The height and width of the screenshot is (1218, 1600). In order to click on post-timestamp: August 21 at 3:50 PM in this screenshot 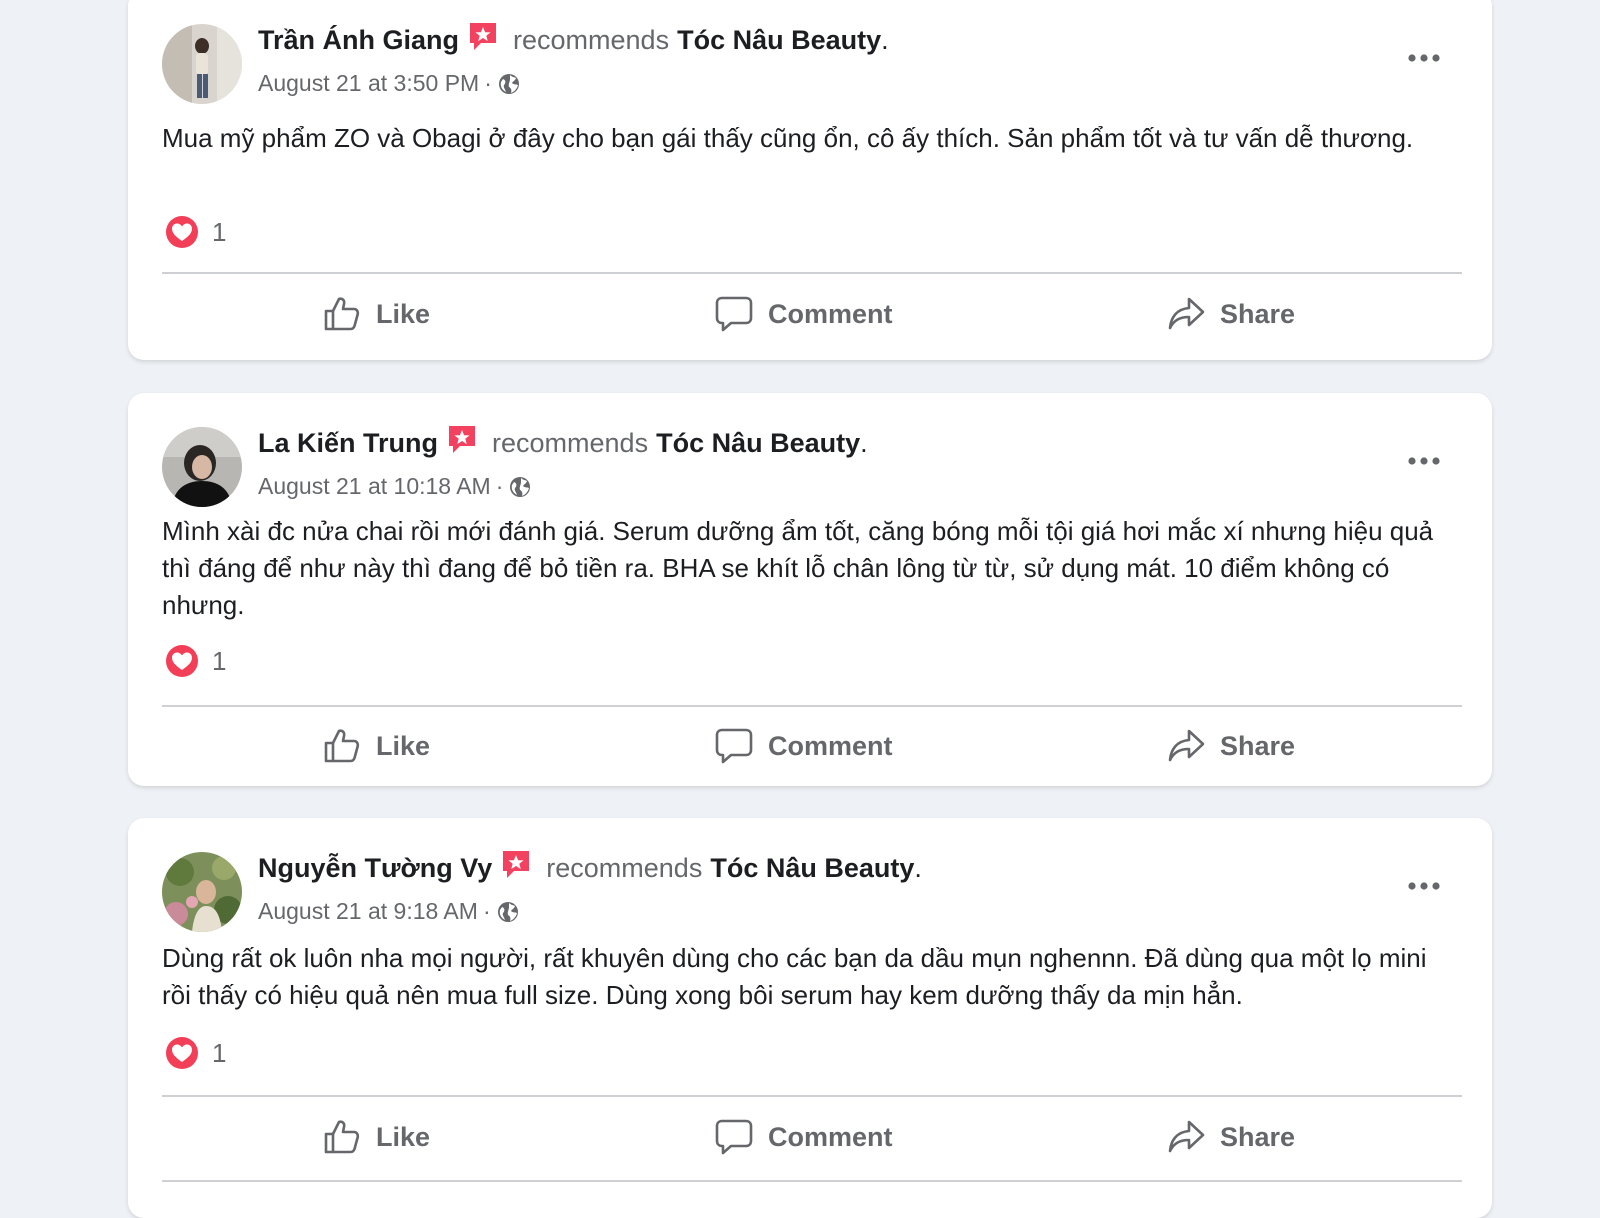, I will do `click(368, 83)`.